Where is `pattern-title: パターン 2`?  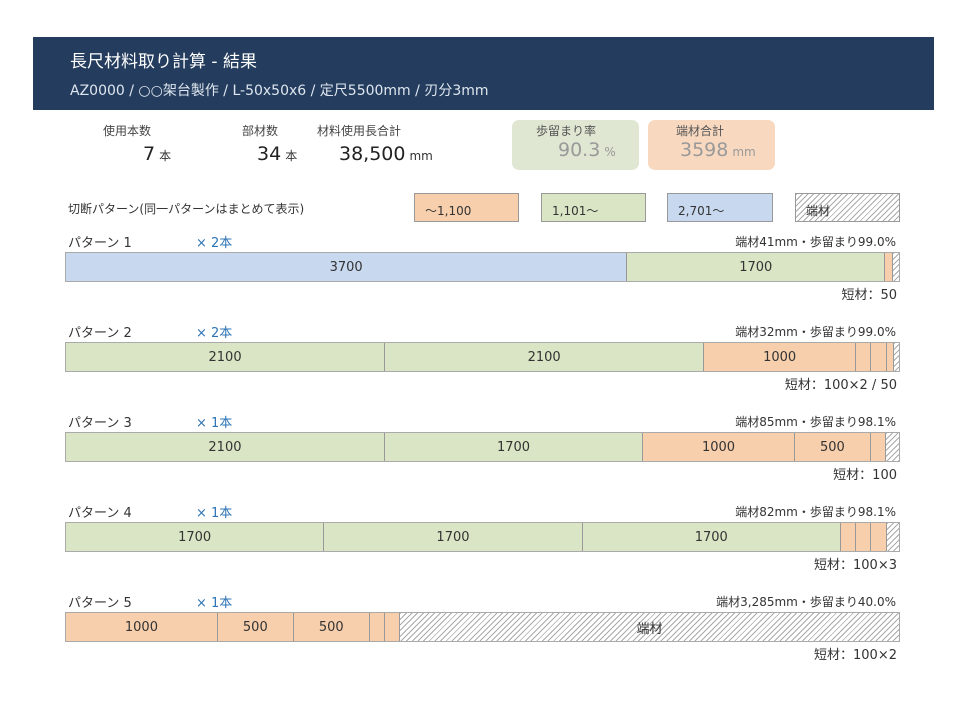 pattern-title: パターン 2 is located at coordinates (100, 333).